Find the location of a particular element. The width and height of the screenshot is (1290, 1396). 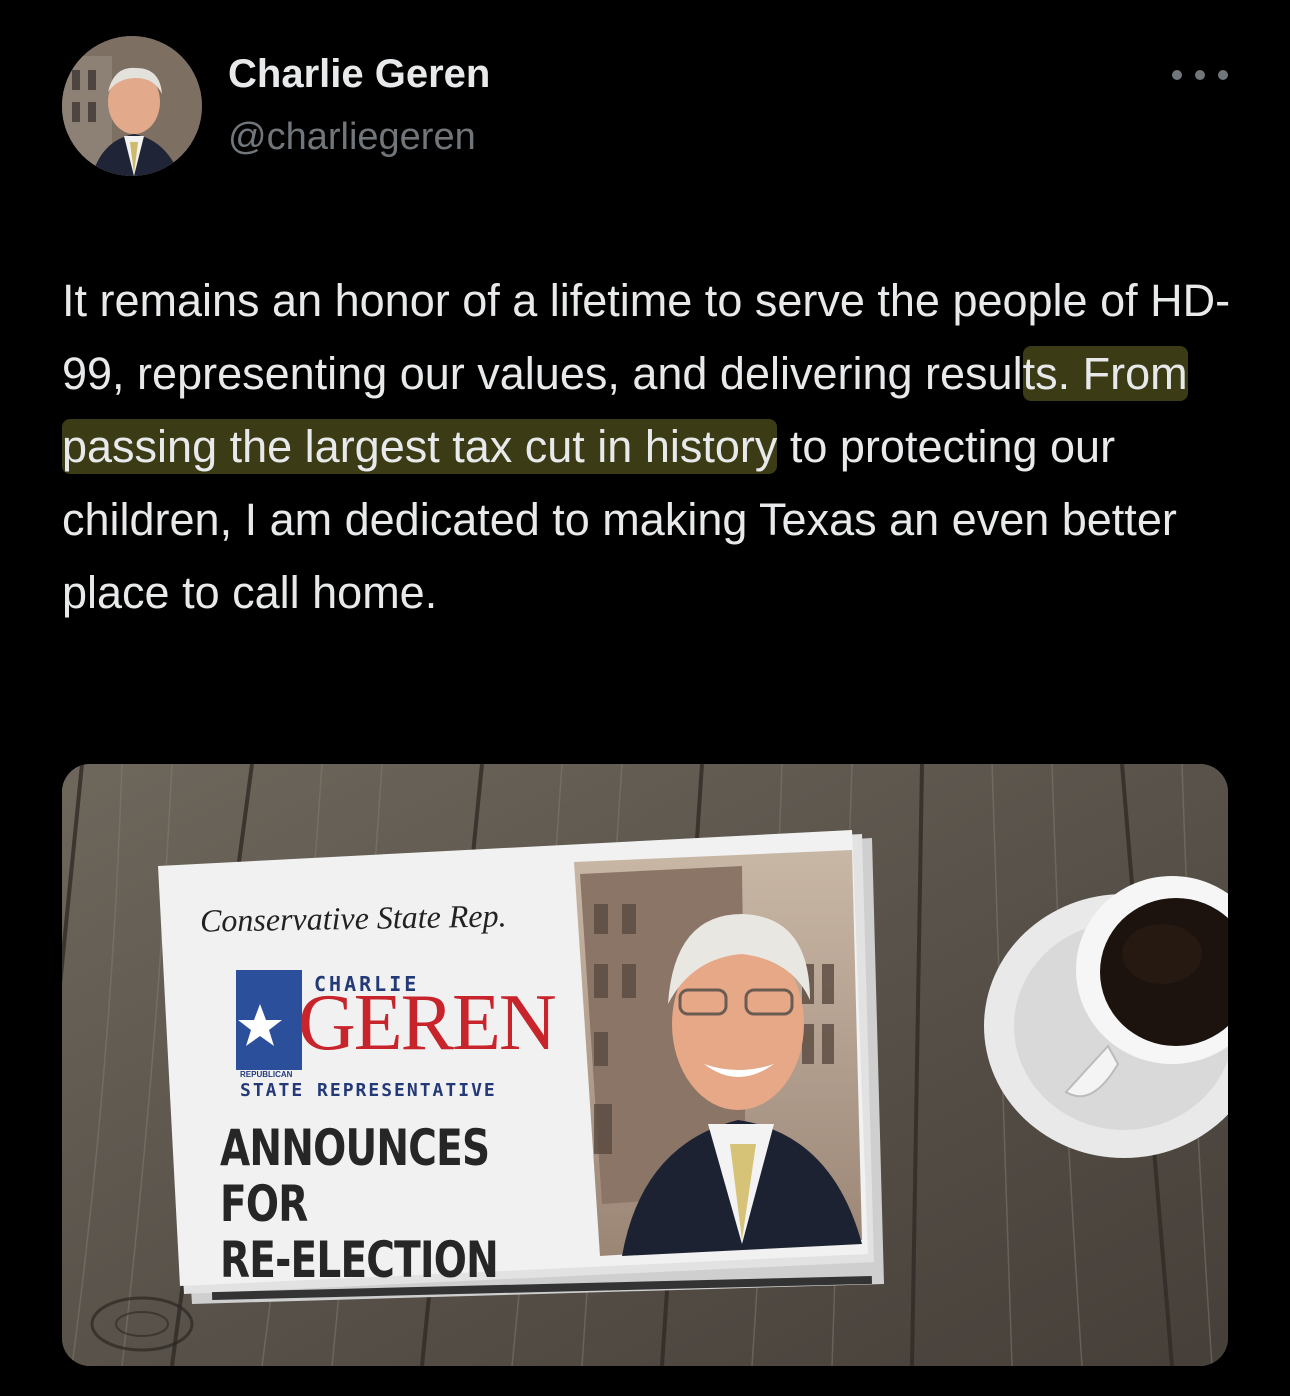

media-logo-firstname: CHARLIE is located at coordinates (367, 984).